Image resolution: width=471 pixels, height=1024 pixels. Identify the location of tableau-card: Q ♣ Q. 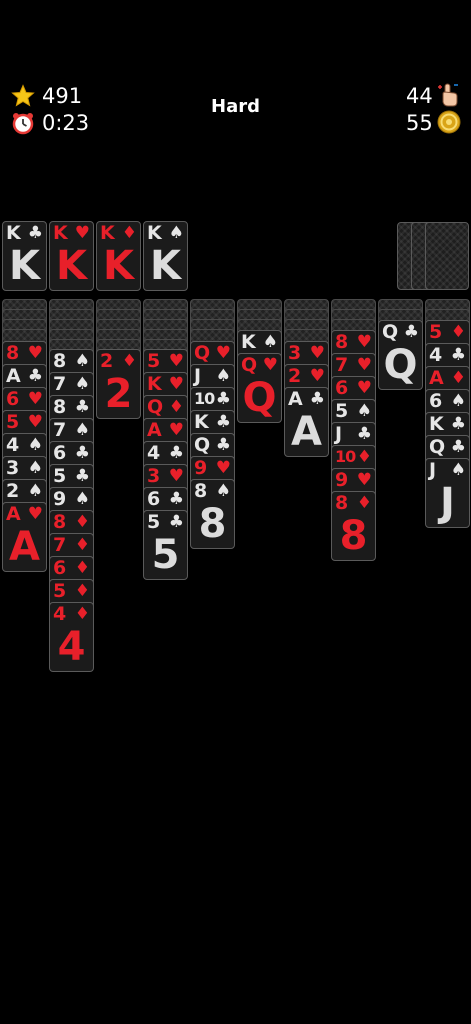
(400, 355).